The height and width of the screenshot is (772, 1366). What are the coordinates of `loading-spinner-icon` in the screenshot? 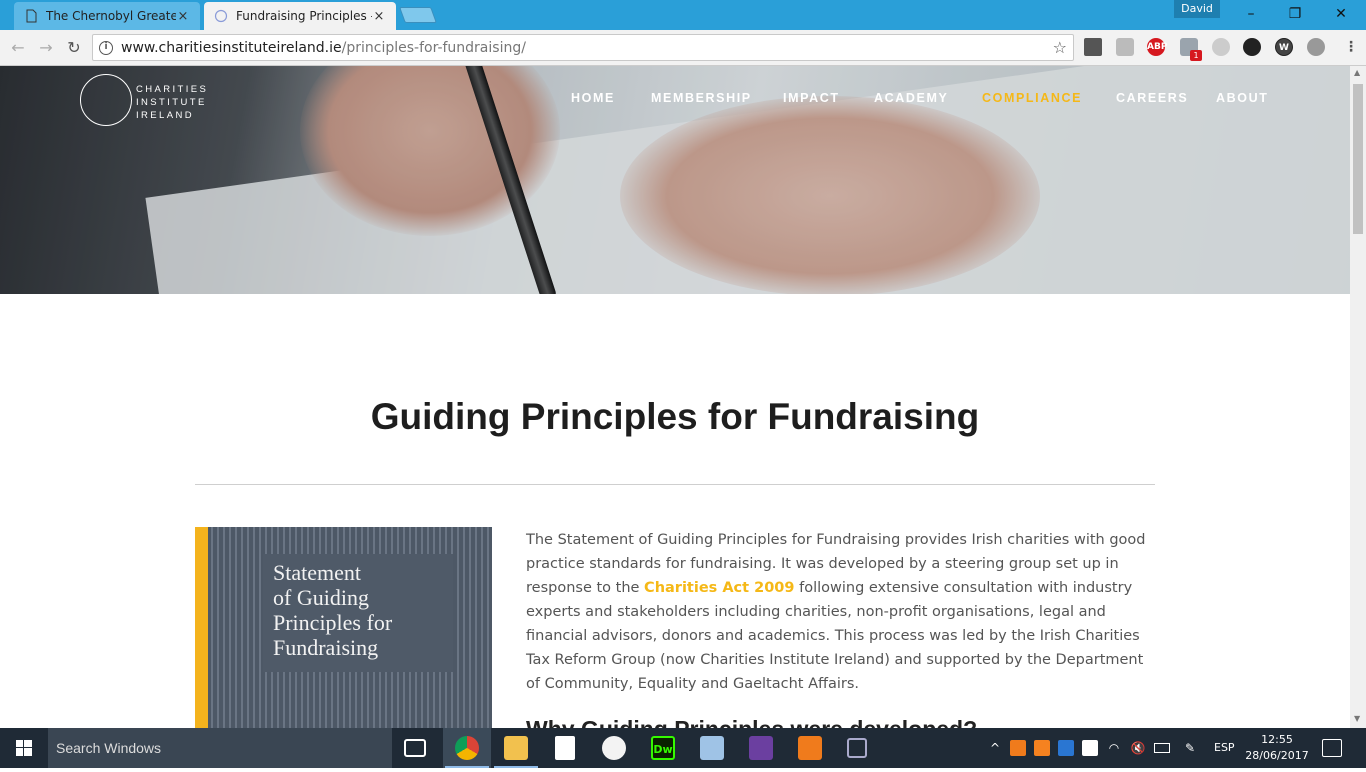 It's located at (221, 16).